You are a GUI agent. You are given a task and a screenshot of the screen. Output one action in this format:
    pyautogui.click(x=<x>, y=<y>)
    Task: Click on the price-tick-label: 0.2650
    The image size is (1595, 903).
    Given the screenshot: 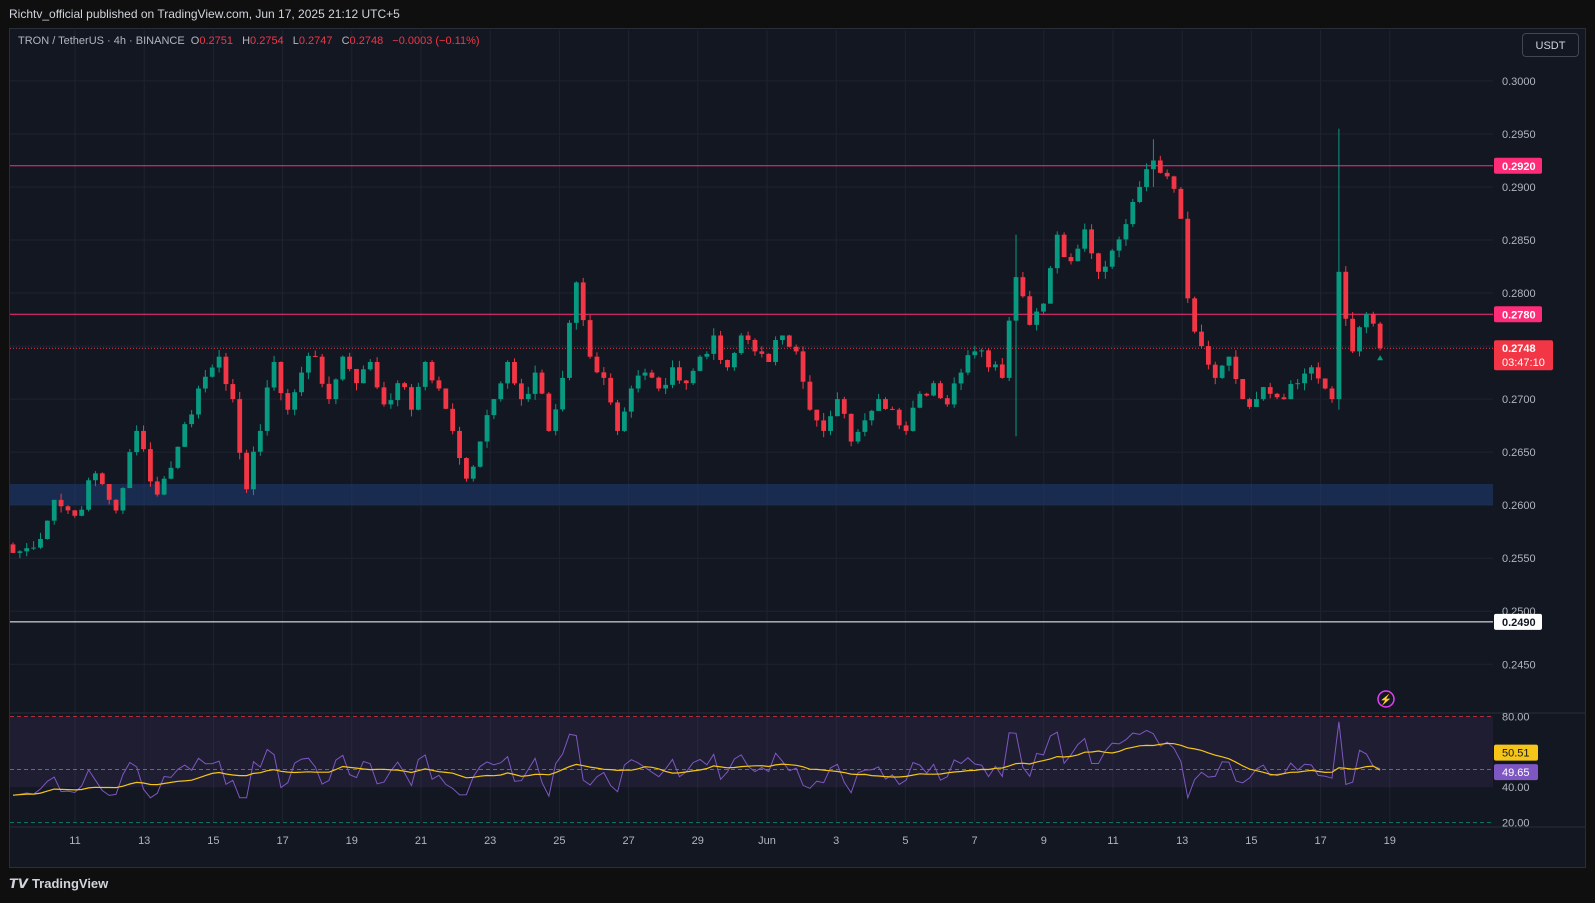 What is the action you would take?
    pyautogui.click(x=1519, y=453)
    